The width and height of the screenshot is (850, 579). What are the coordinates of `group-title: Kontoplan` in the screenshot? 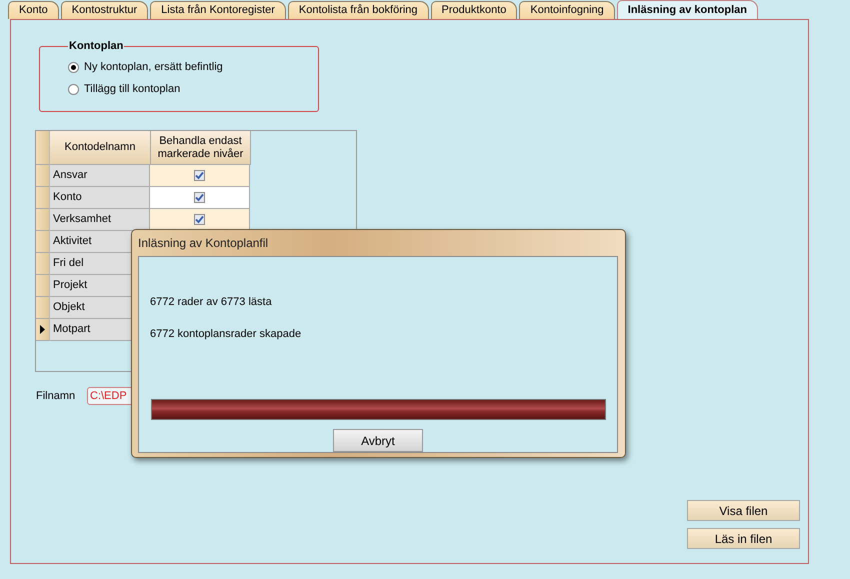 It's located at (96, 46).